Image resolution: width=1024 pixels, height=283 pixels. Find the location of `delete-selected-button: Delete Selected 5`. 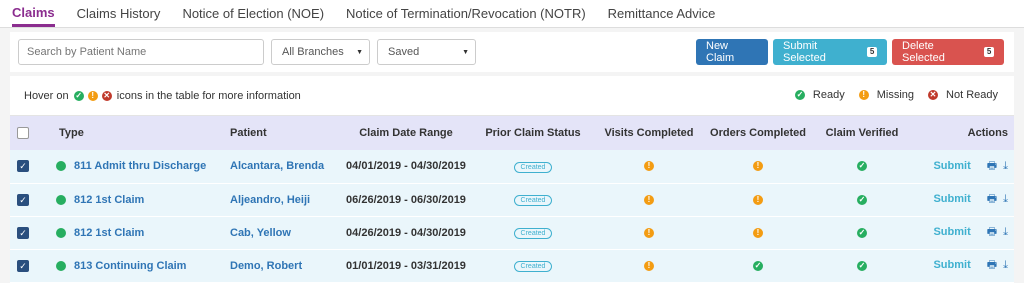

delete-selected-button: Delete Selected 5 is located at coordinates (948, 52).